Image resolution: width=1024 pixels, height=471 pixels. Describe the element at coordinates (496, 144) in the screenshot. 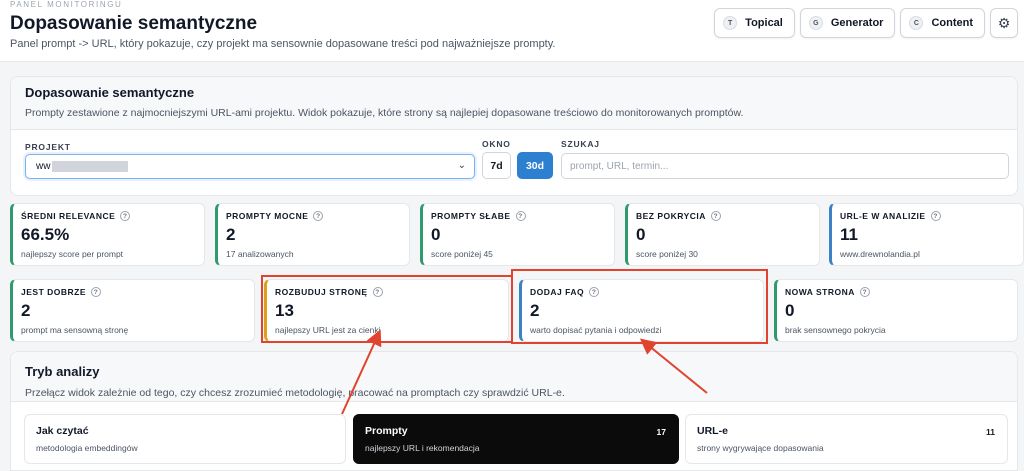

I see `window-label: OKNO` at that location.